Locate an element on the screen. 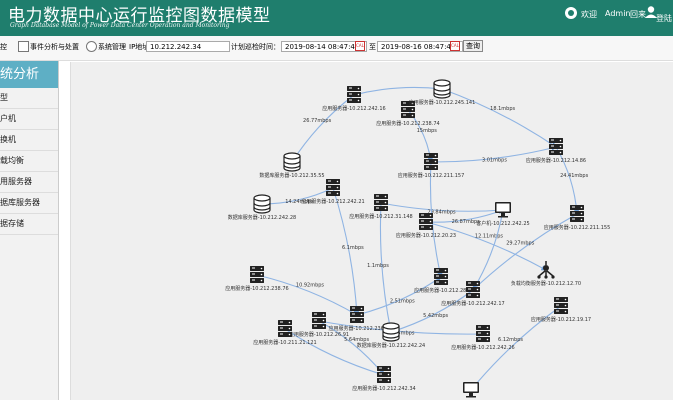 The height and width of the screenshot is (400, 673). edge-label: 1.1mbps is located at coordinates (378, 266).